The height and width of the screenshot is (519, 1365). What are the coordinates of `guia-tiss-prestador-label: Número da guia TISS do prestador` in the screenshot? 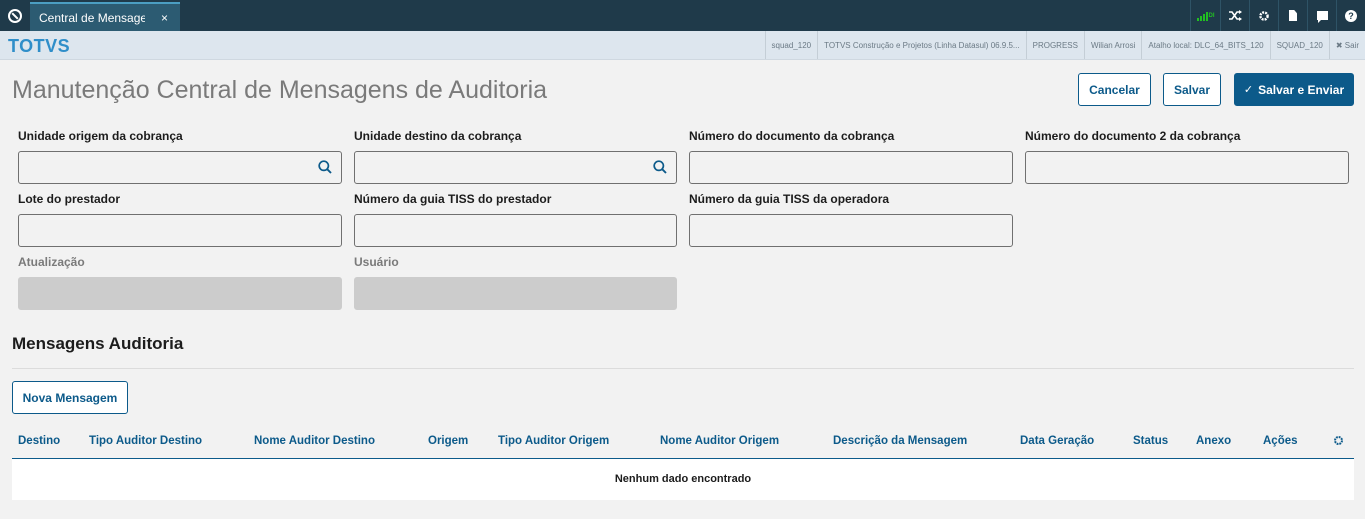 It's located at (453, 199).